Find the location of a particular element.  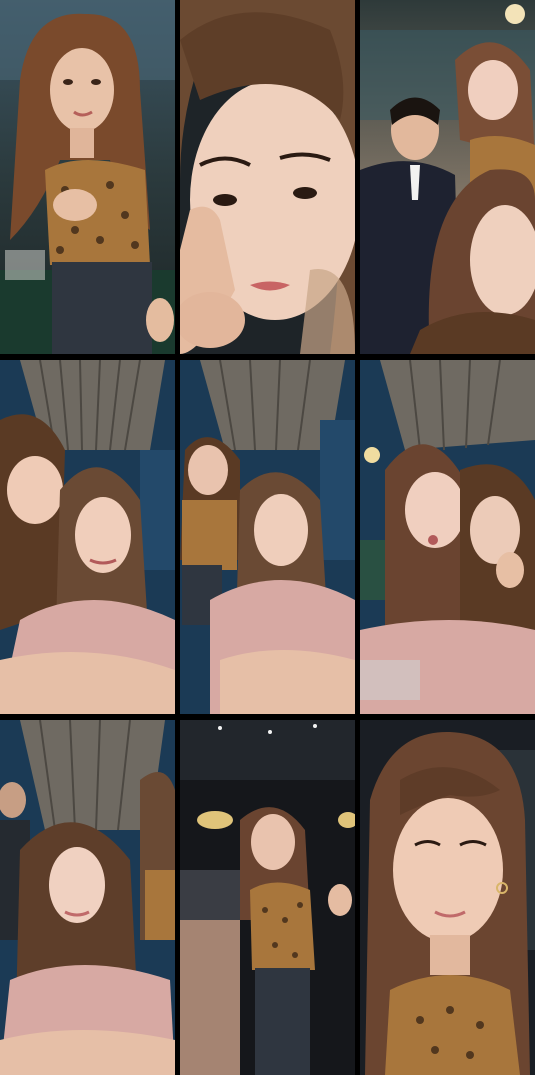

photo-tile-4-image is located at coordinates (87, 537).